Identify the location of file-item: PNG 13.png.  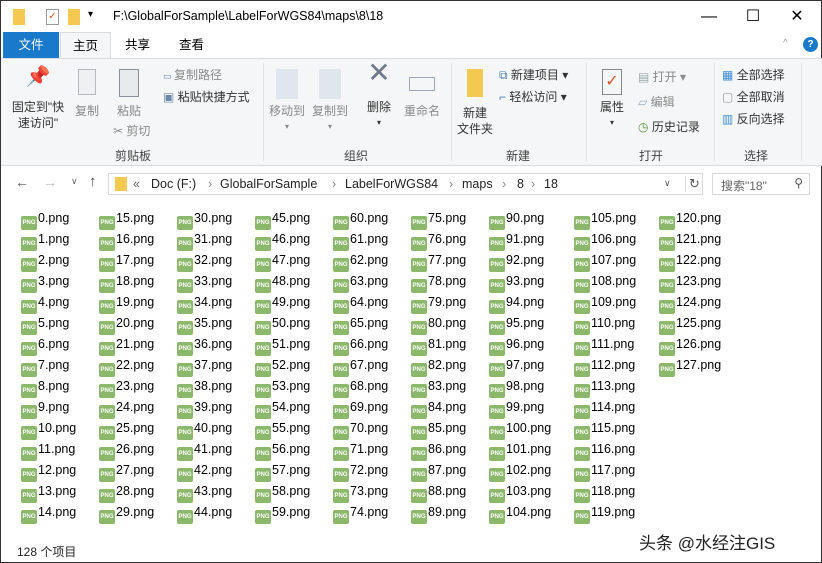
(48, 492).